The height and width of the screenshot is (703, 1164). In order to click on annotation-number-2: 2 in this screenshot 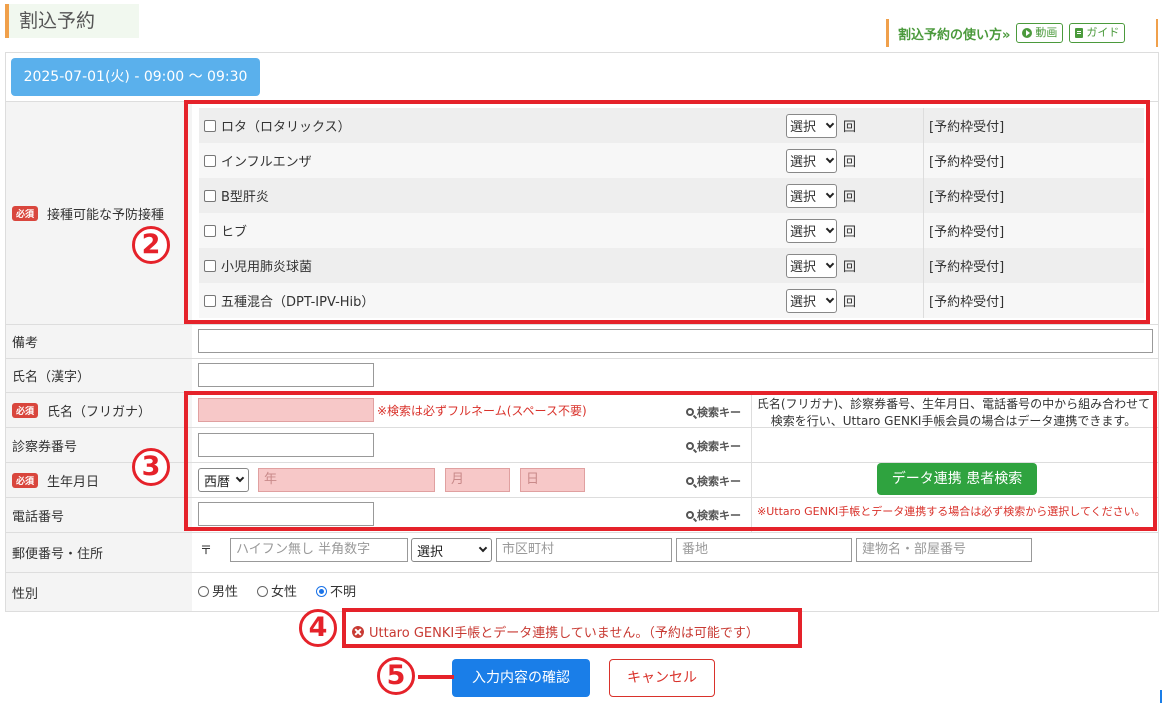, I will do `click(151, 245)`.